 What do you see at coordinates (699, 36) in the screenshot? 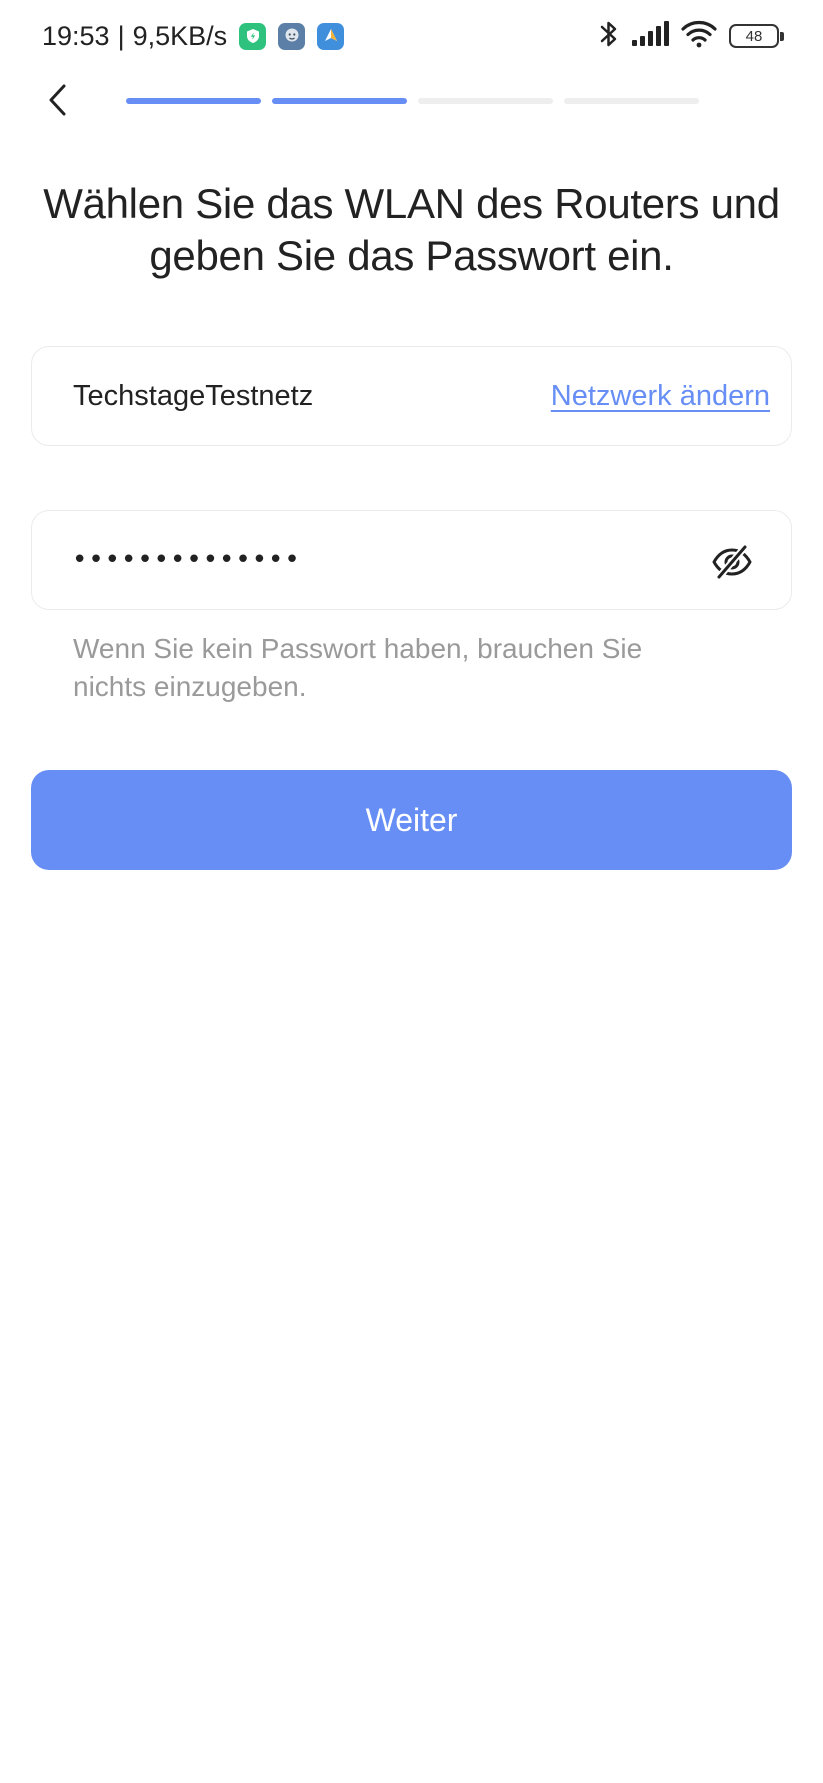
I see `wifi-icon` at bounding box center [699, 36].